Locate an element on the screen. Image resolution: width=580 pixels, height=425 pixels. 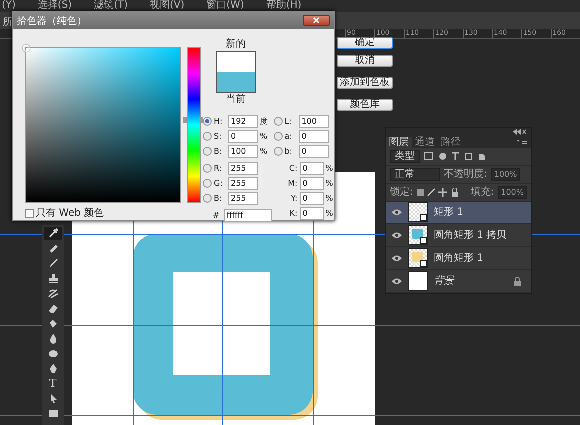
eyedropper-tool is located at coordinates (53, 233).